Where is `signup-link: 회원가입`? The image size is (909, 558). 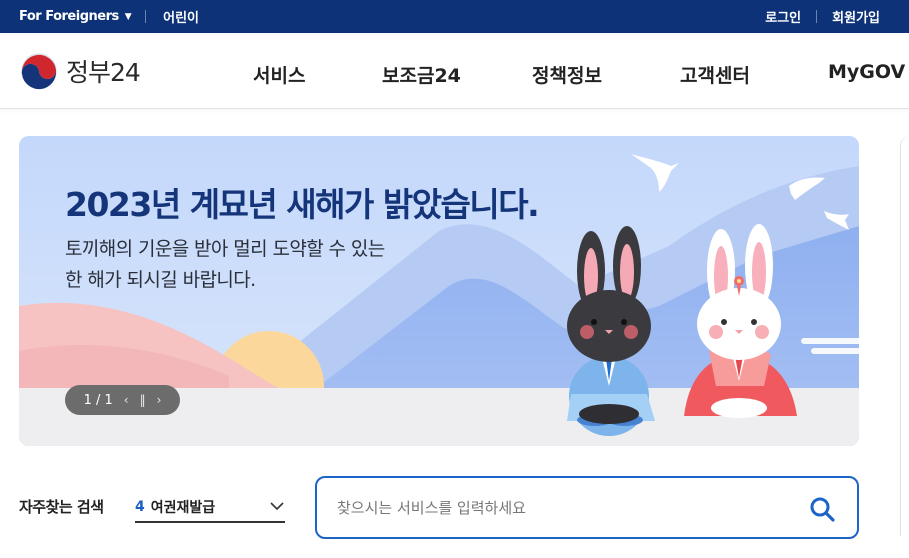 signup-link: 회원가입 is located at coordinates (856, 16).